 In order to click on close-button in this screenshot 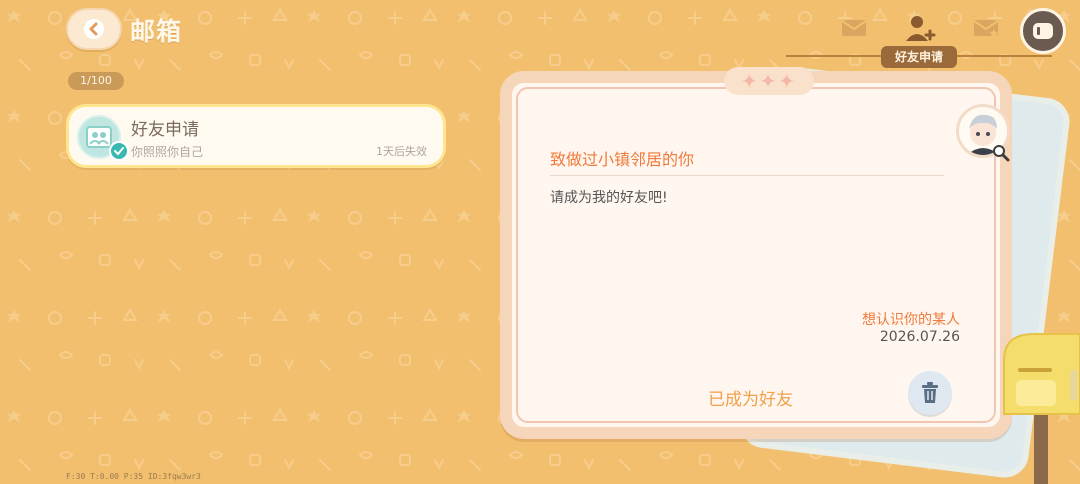, I will do `click(1043, 31)`.